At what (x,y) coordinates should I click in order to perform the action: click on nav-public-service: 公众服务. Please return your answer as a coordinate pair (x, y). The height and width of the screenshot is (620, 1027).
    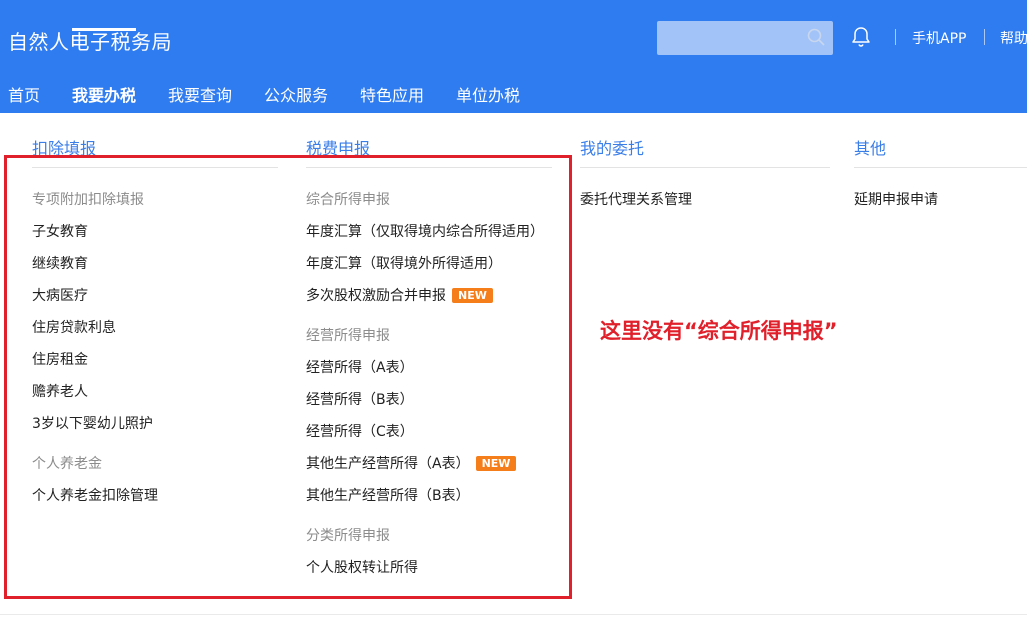
    Looking at the image, I should click on (296, 94).